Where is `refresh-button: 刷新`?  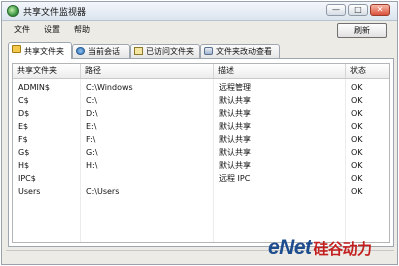 refresh-button: 刷新 is located at coordinates (362, 30).